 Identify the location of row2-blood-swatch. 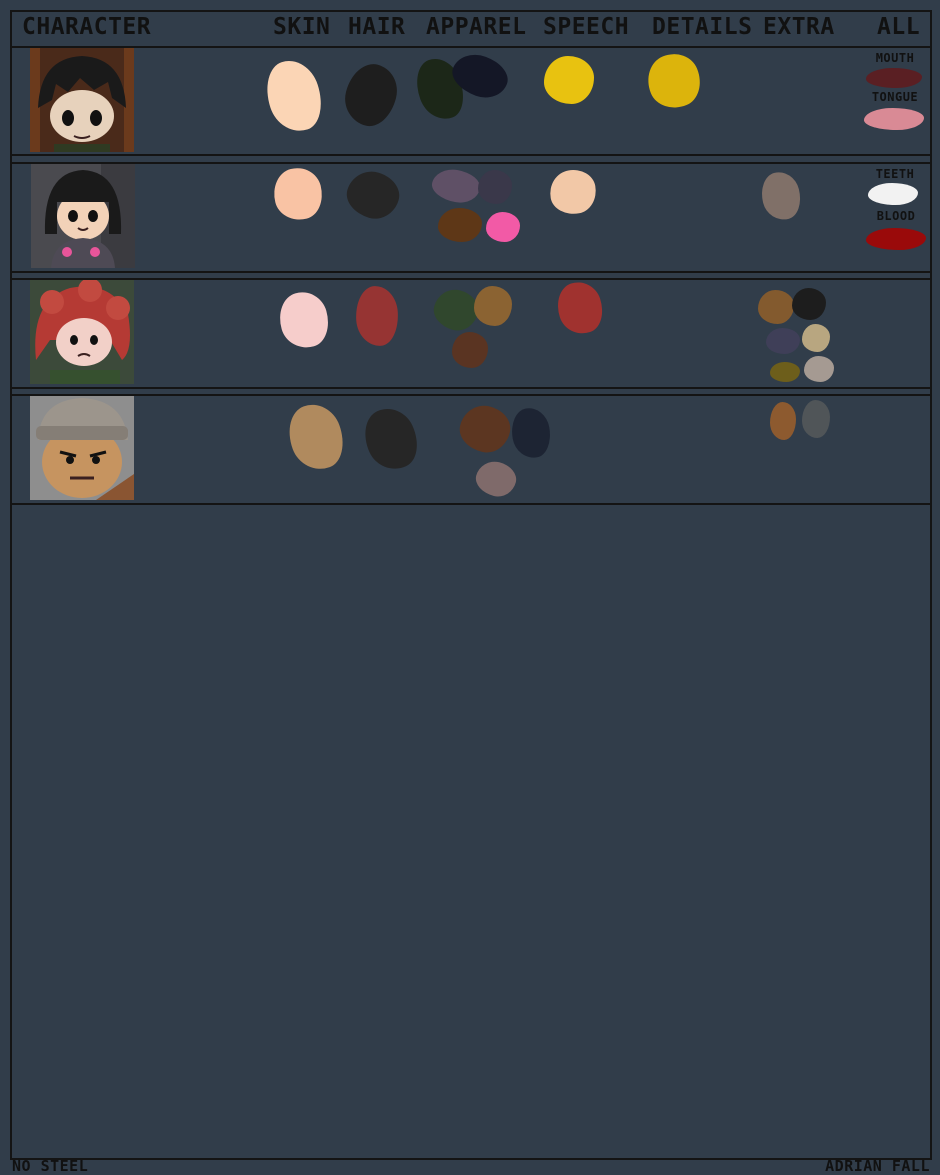
(896, 239).